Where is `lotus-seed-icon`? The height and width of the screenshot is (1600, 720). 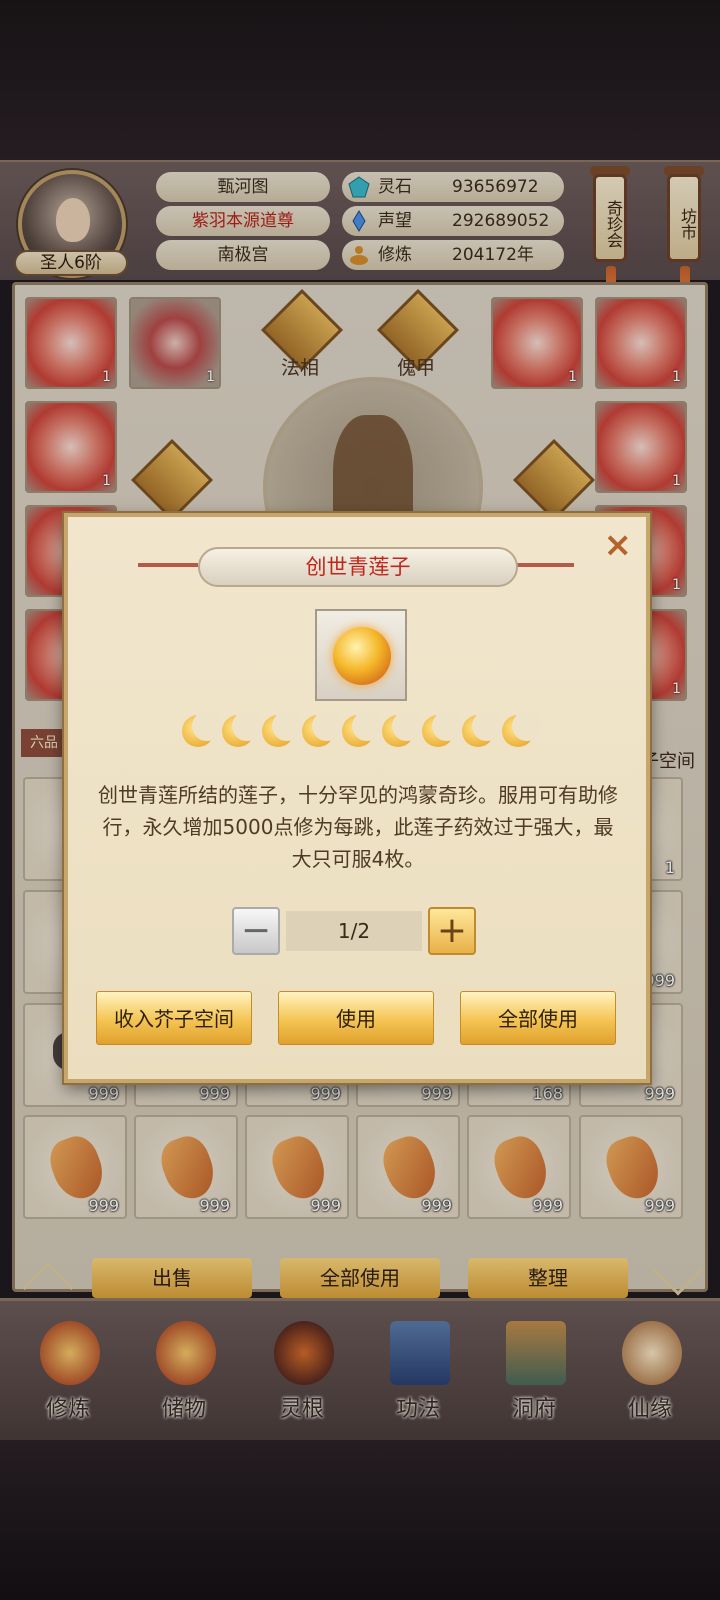
lotus-seed-icon is located at coordinates (362, 656).